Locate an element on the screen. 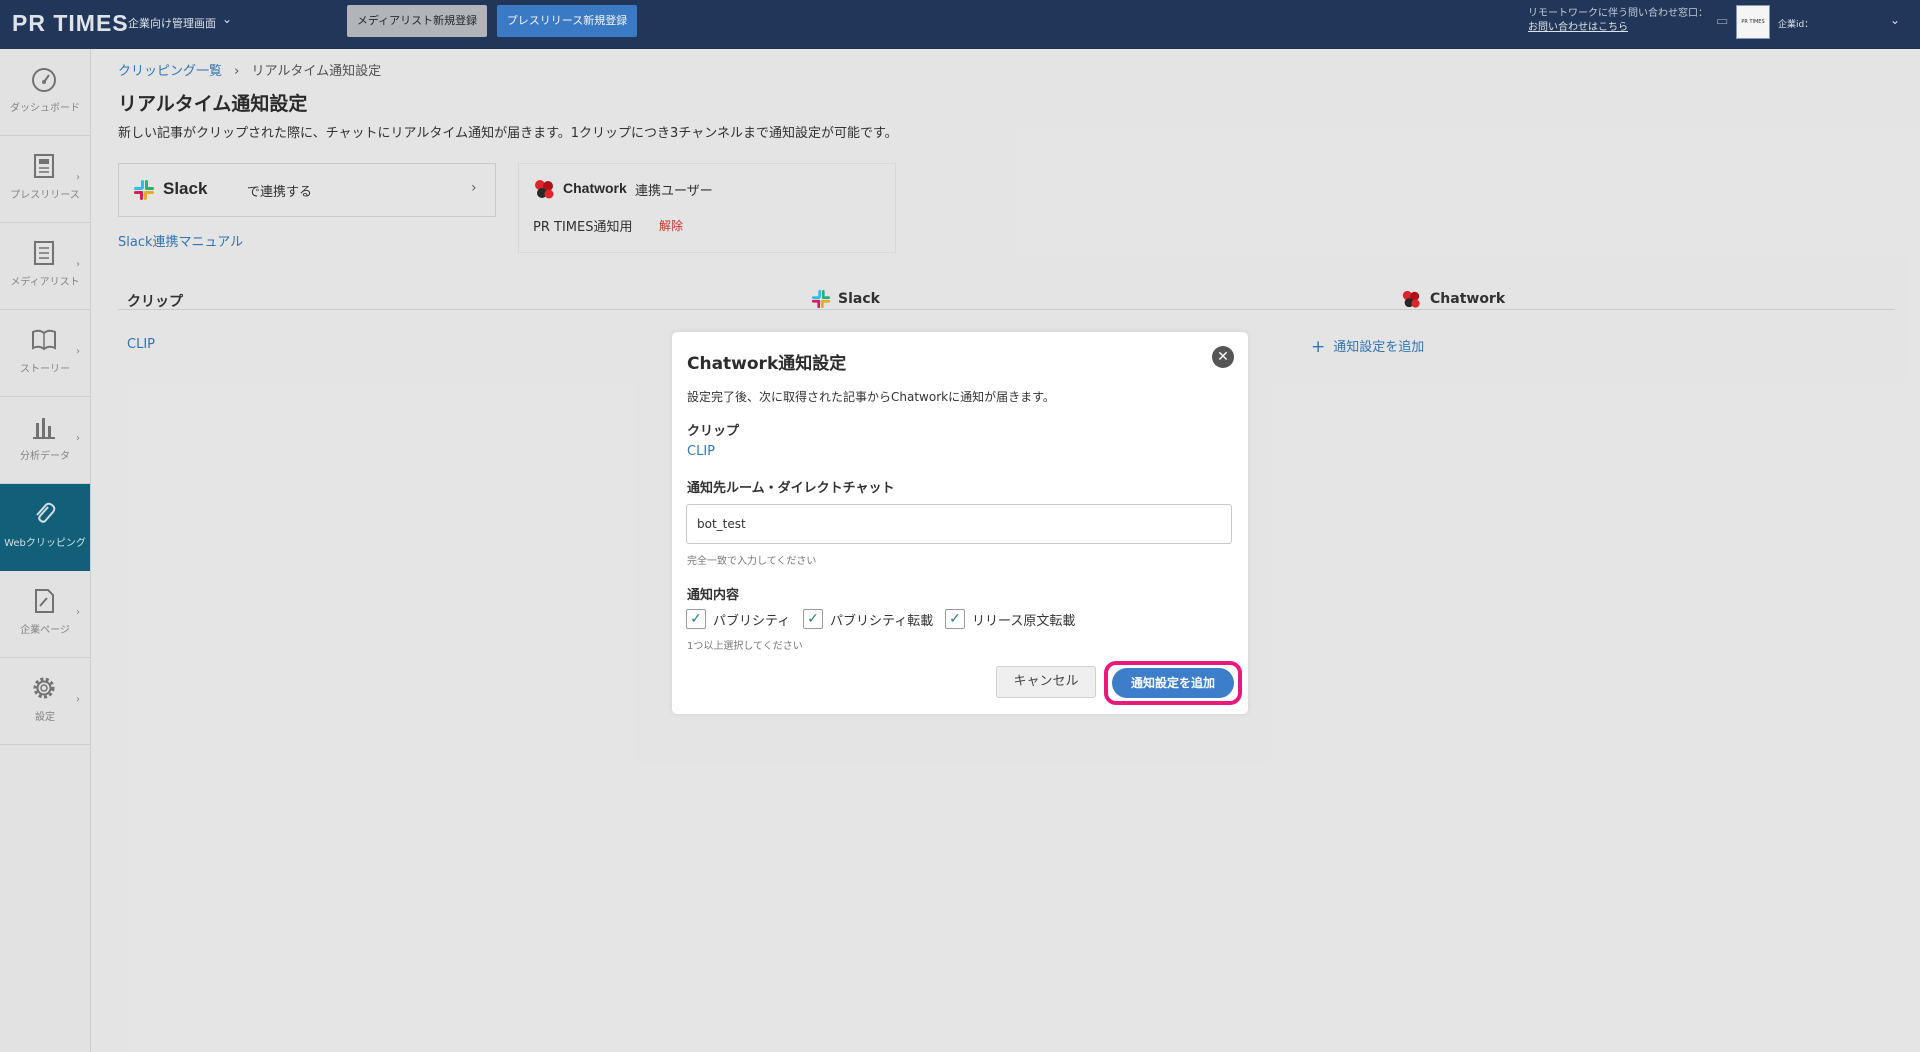  submit-highlight: 通知設定を追加 is located at coordinates (1173, 683).